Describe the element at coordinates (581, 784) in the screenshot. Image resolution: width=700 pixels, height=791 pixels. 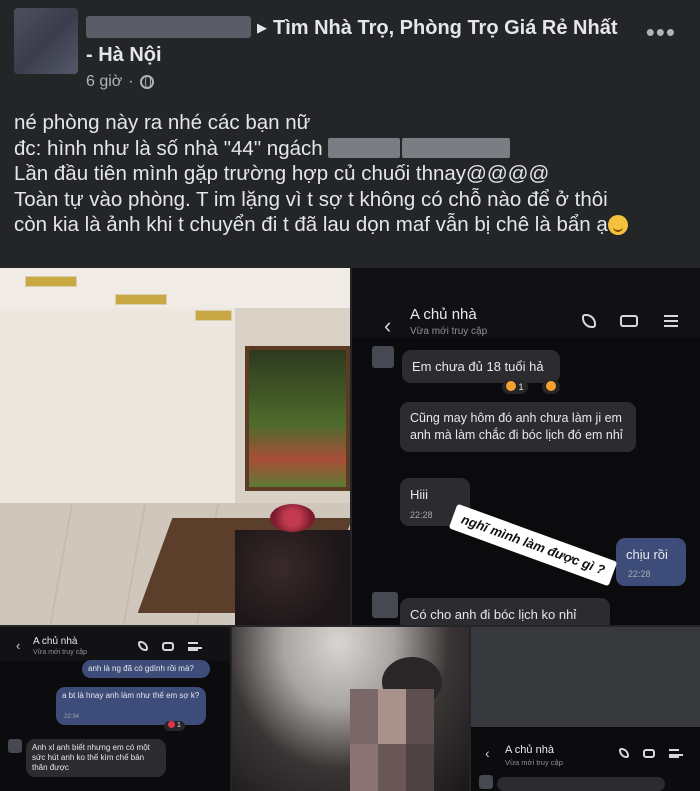
I see `chat-message-partial` at that location.